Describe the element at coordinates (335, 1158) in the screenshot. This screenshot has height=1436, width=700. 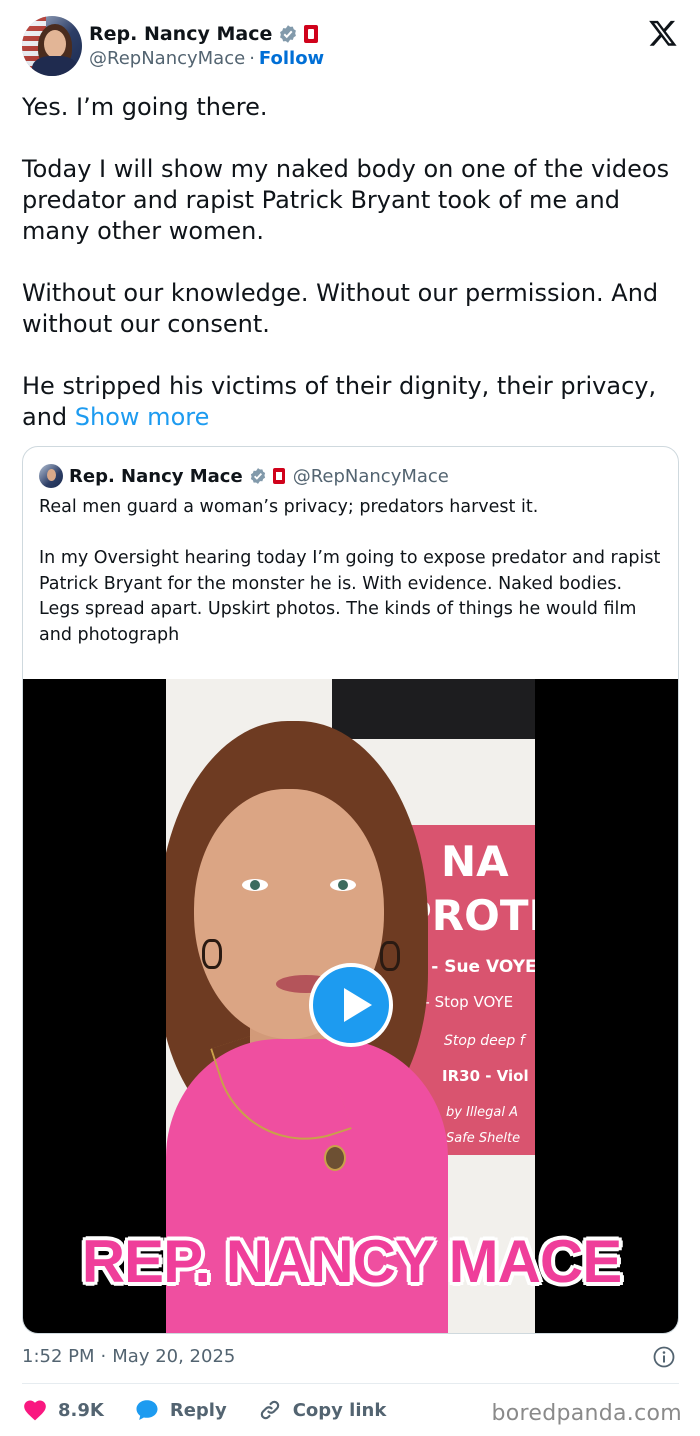
I see `person-pendant` at that location.